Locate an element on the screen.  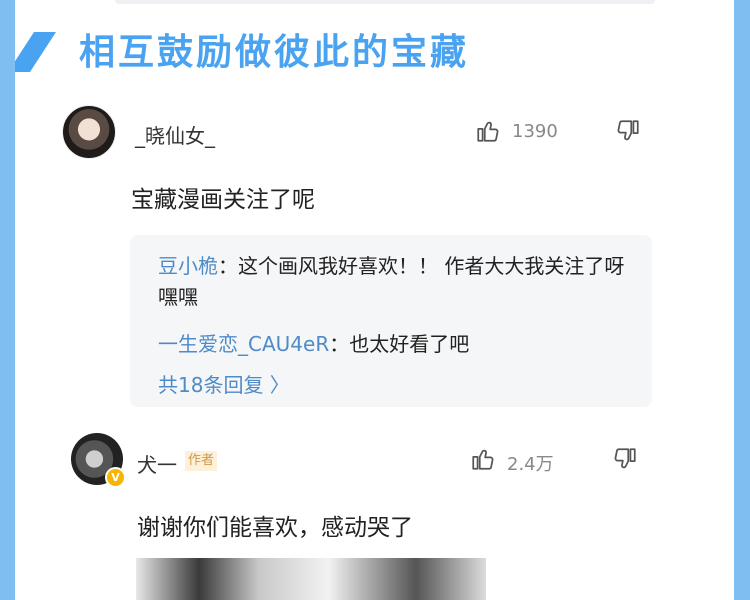
reply-item: 豆小桅：这个画风我好喜欢！！ 作者大大我关注了呀嘿嘿 is located at coordinates (398, 282).